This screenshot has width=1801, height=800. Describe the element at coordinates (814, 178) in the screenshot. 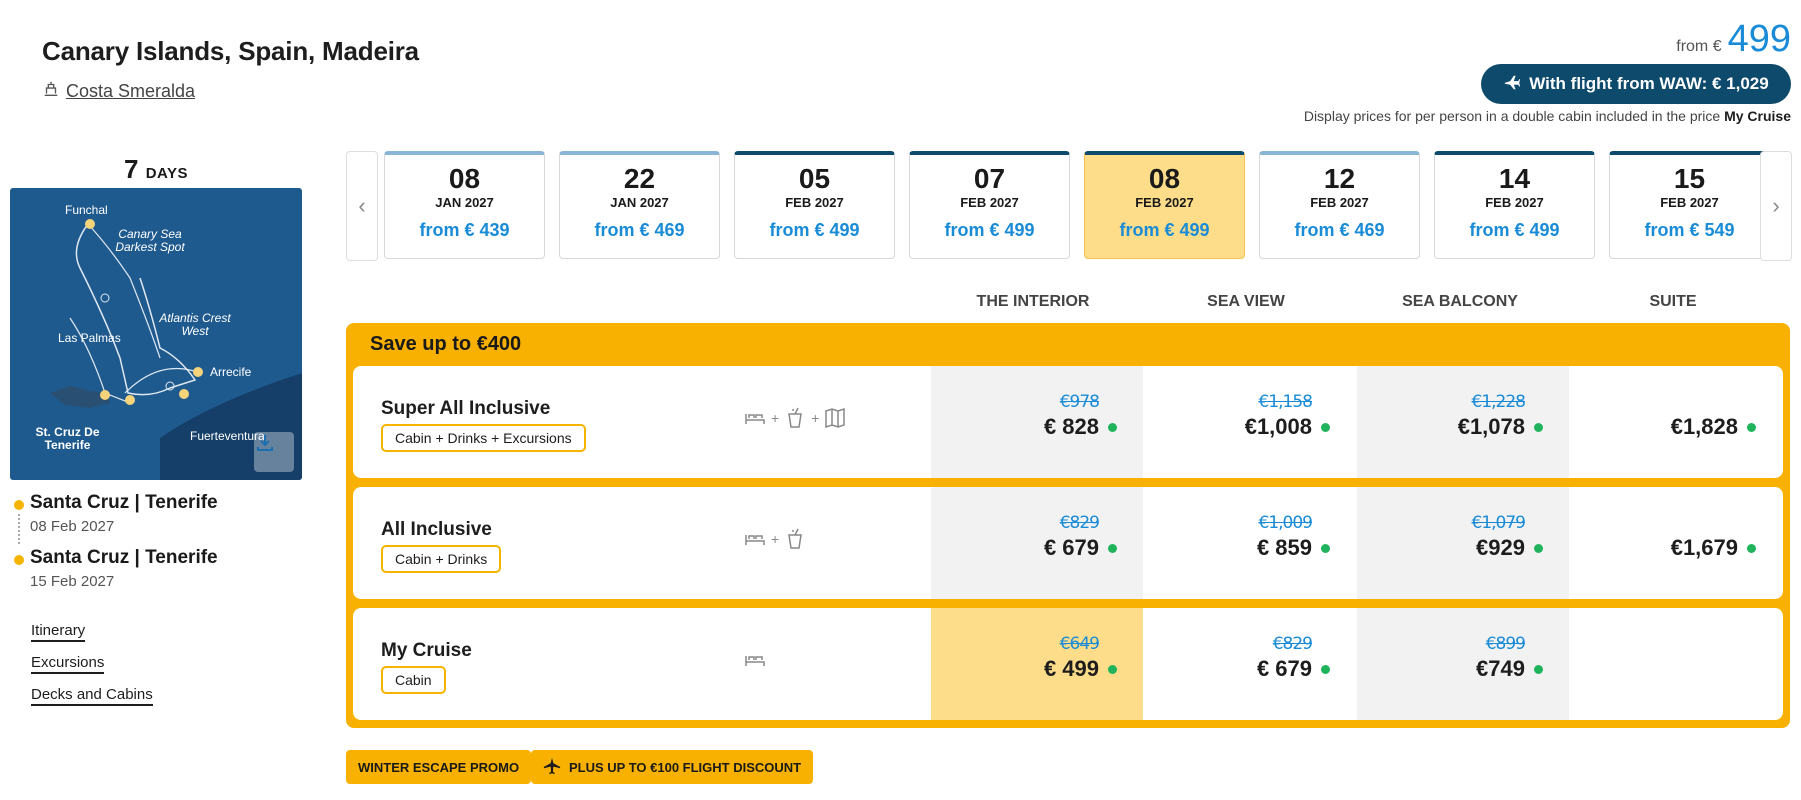

I see `date-day: 05` at that location.